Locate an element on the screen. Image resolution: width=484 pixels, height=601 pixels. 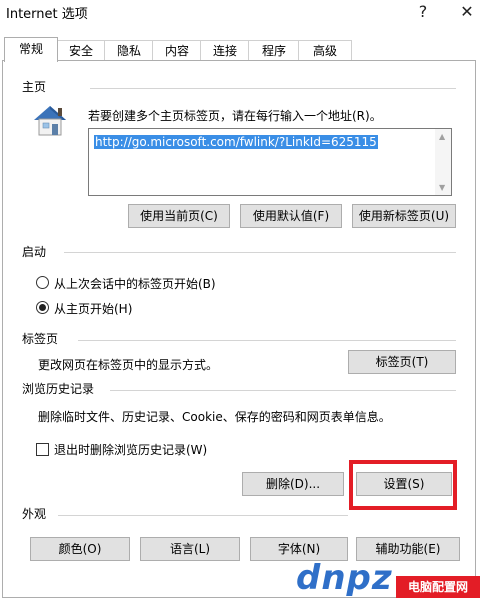
tab-advanced: 高级 is located at coordinates (325, 50).